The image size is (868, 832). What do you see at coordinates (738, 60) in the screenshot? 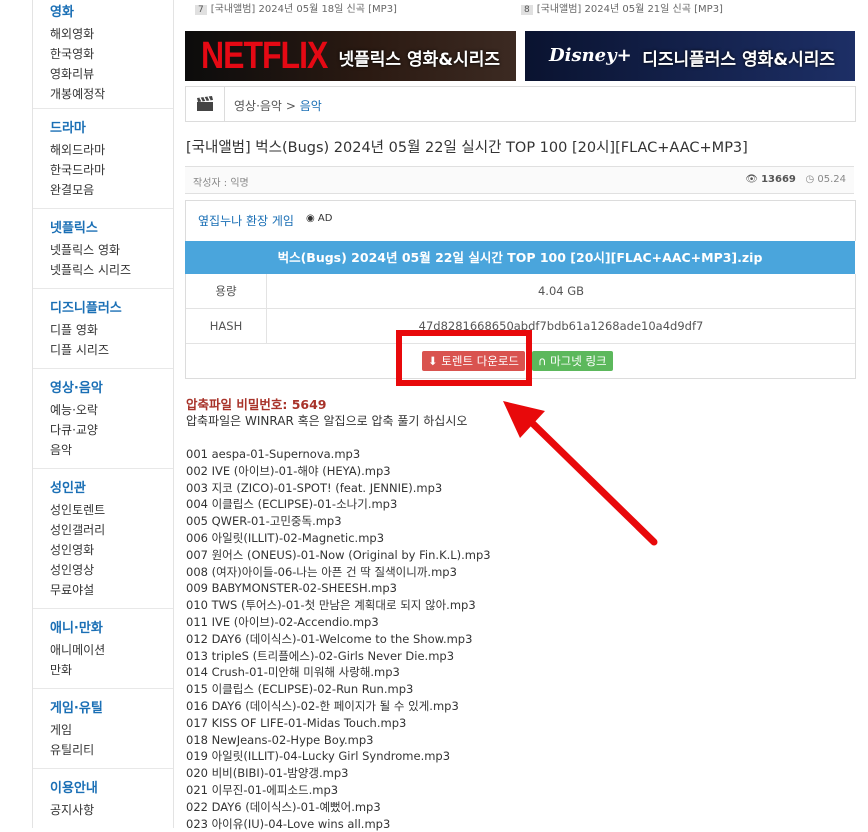
I see `disney-banner-title: 디즈니플러스 영화&시리즈` at bounding box center [738, 60].